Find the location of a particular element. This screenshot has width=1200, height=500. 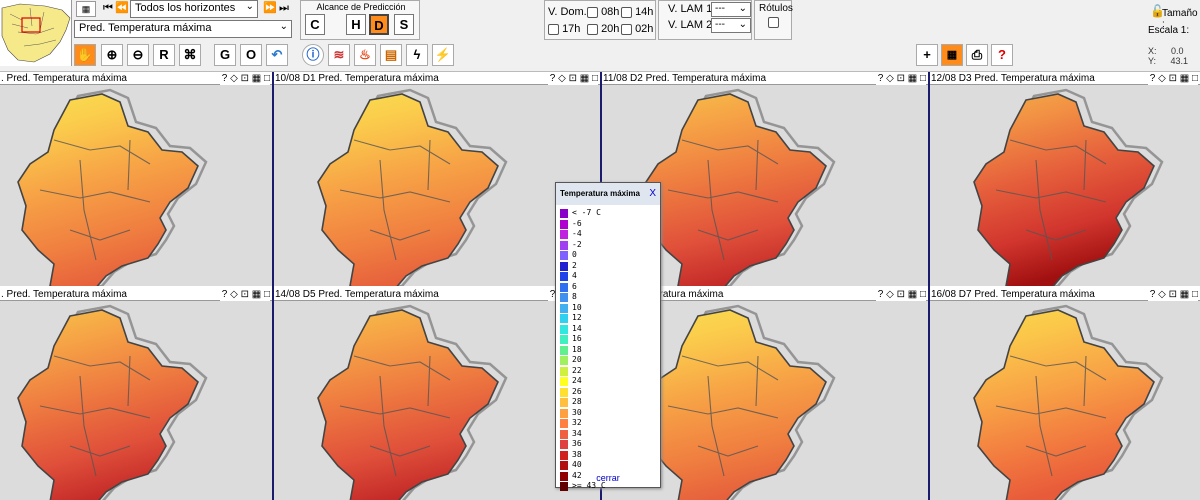

layers-chart-icon: ▤ is located at coordinates (391, 55).